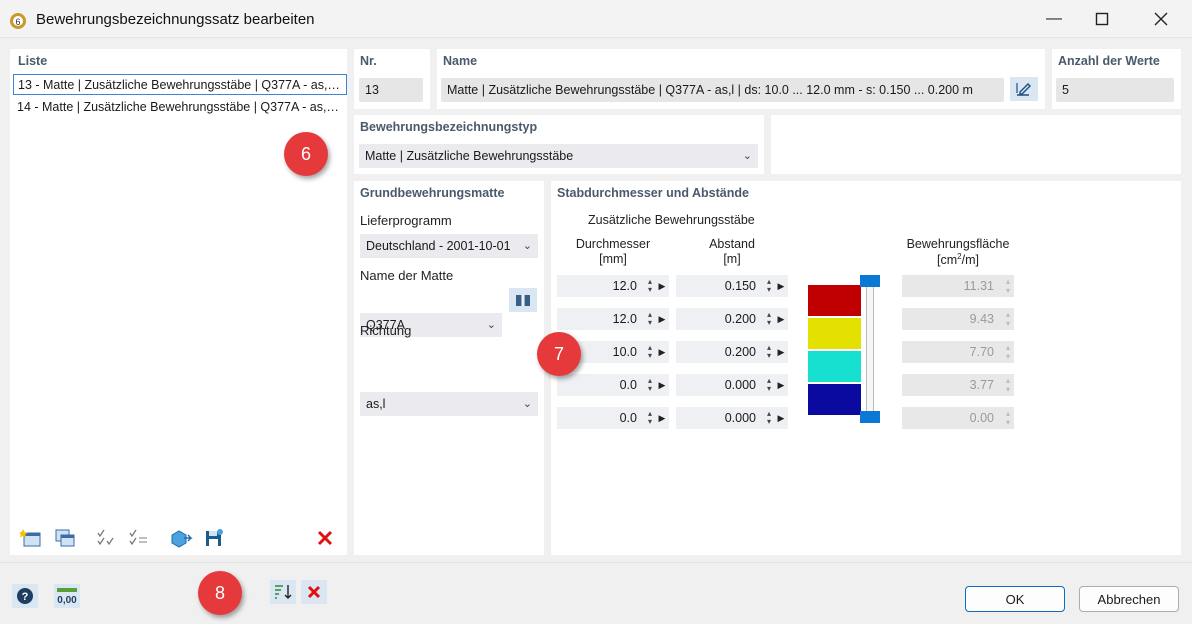 The width and height of the screenshot is (1192, 624). I want to click on area-field: 9.43 ▴ ▾, so click(958, 319).